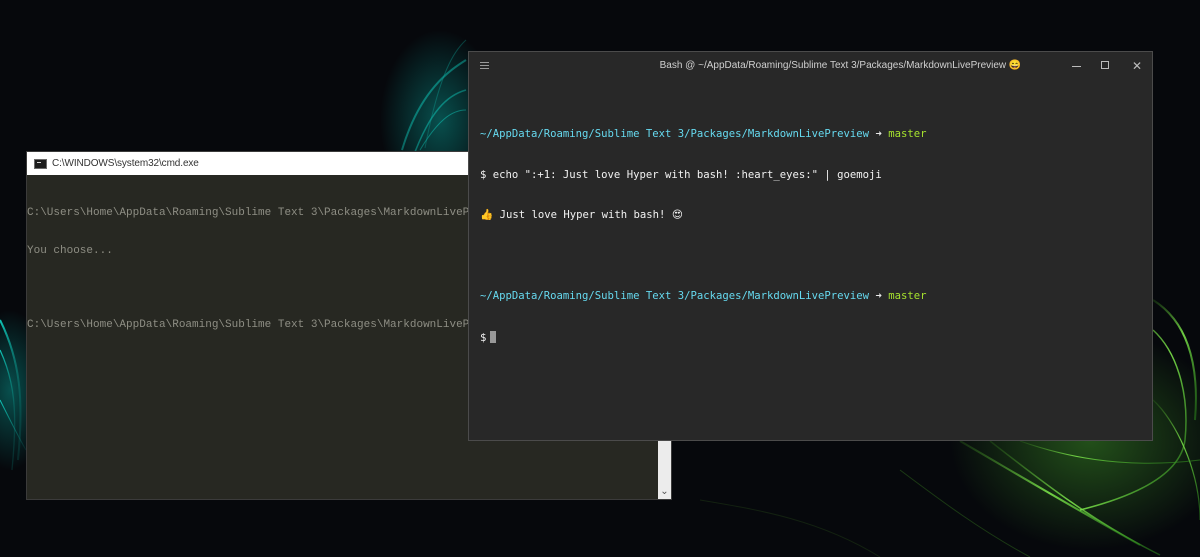 Image resolution: width=1200 pixels, height=557 pixels. Describe the element at coordinates (487, 215) in the screenshot. I see `thumbs-up-icon: 👍` at that location.